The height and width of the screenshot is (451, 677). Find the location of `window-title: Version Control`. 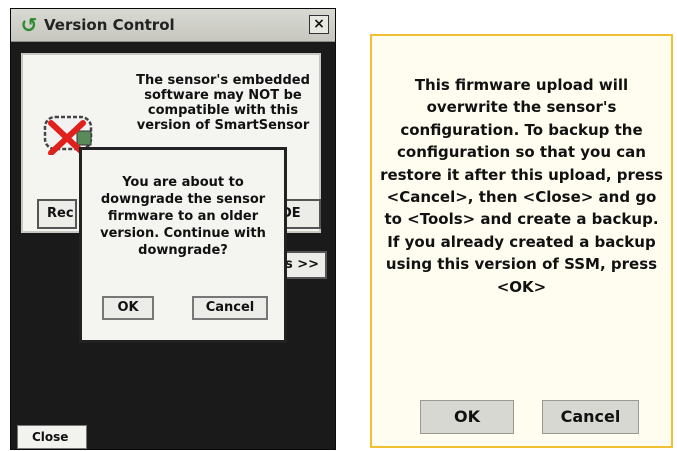

window-title: Version Control is located at coordinates (109, 25).